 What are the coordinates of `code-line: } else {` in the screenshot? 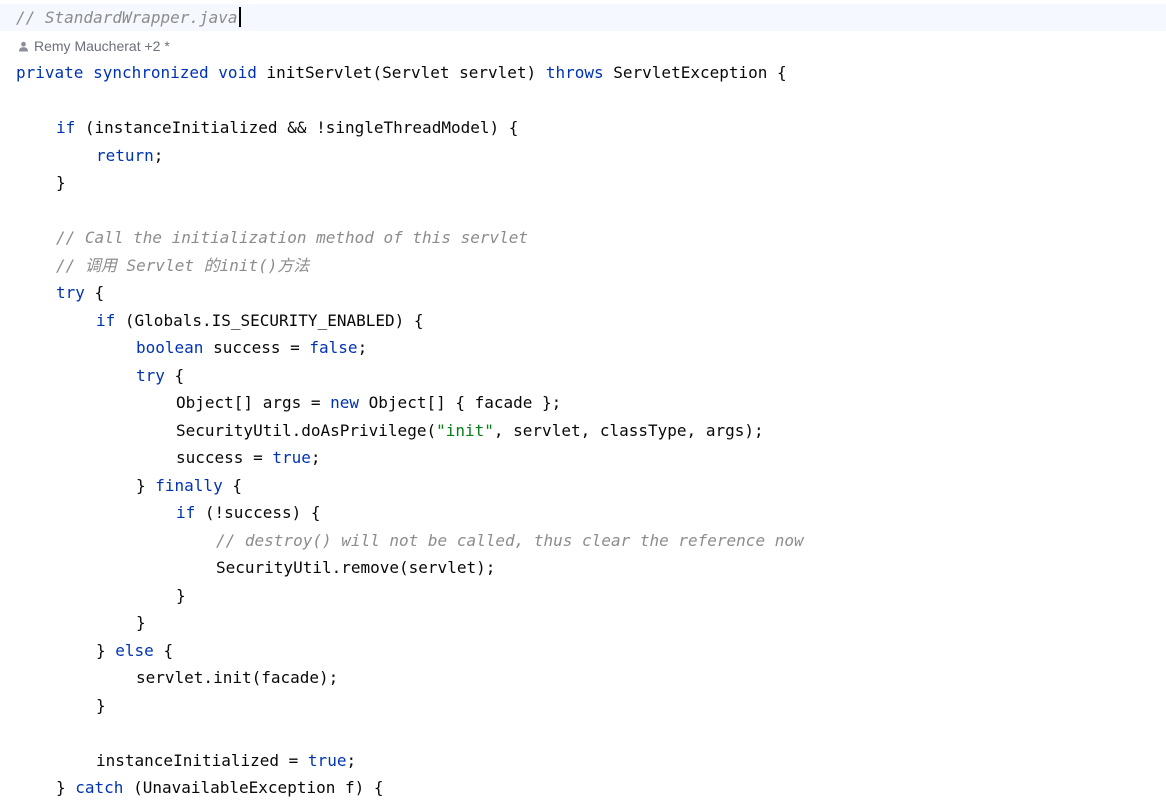 It's located at (134, 651).